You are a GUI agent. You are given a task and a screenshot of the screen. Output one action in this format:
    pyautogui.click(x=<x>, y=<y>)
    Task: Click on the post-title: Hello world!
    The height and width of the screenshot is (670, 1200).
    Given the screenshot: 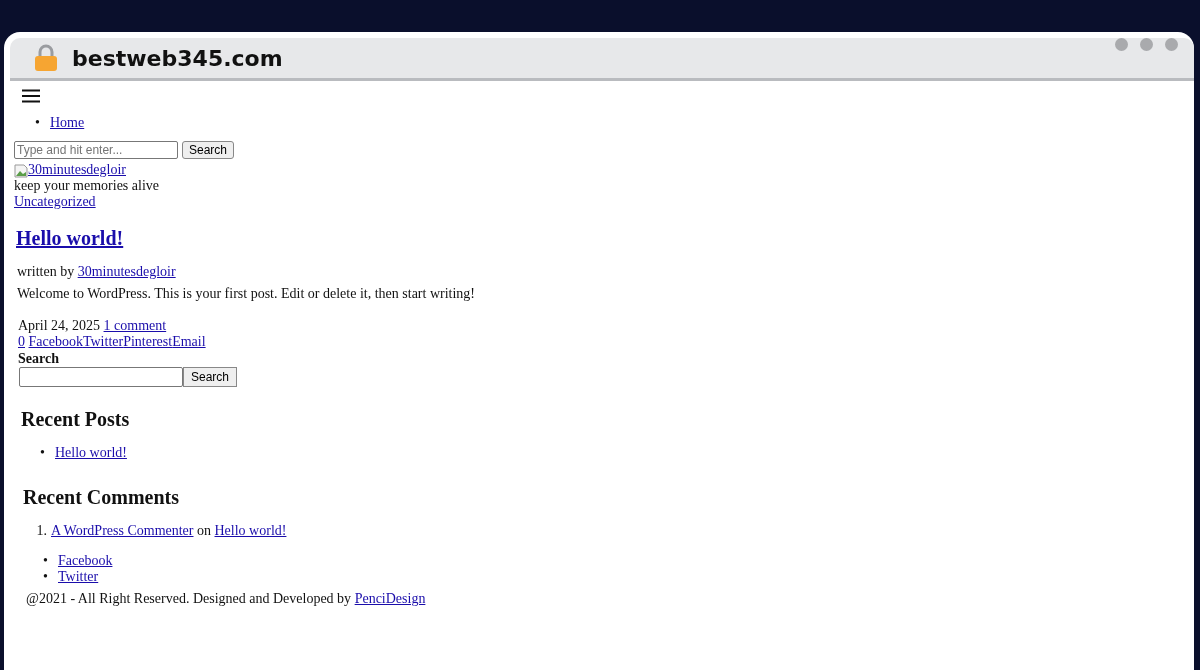 What is the action you would take?
    pyautogui.click(x=70, y=238)
    